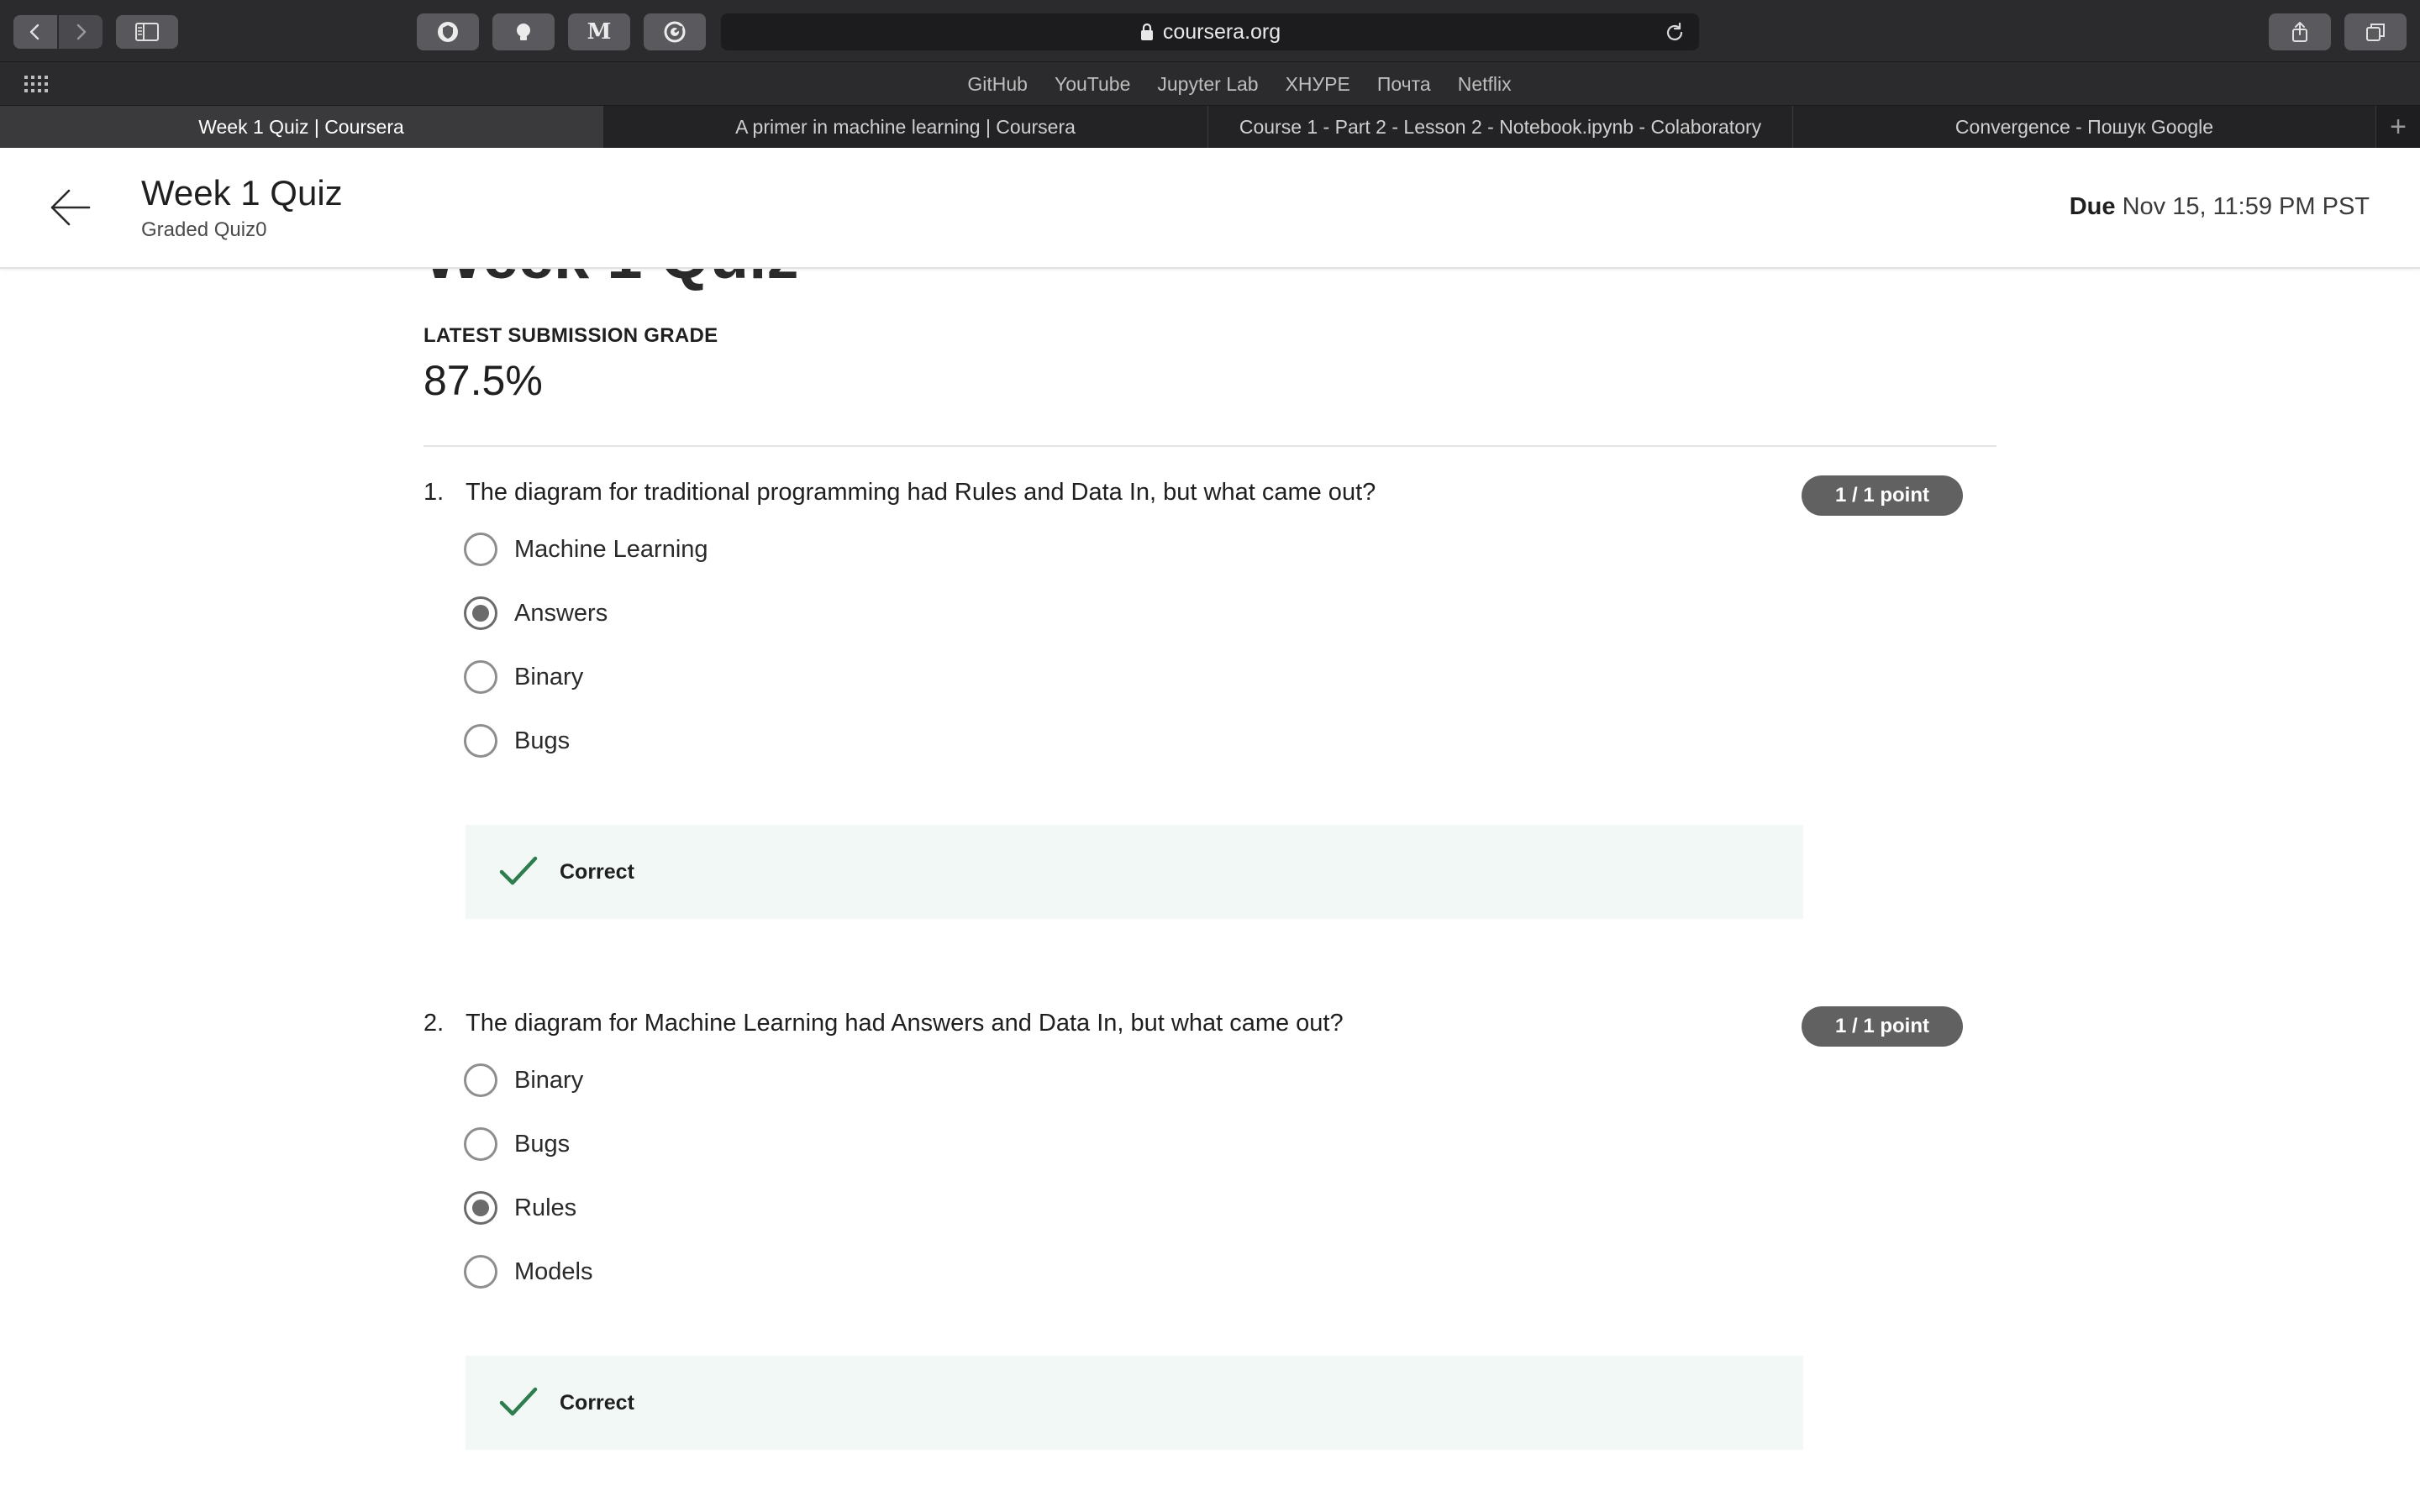 This screenshot has height=1512, width=2420. I want to click on m-extension-icon: M, so click(599, 32).